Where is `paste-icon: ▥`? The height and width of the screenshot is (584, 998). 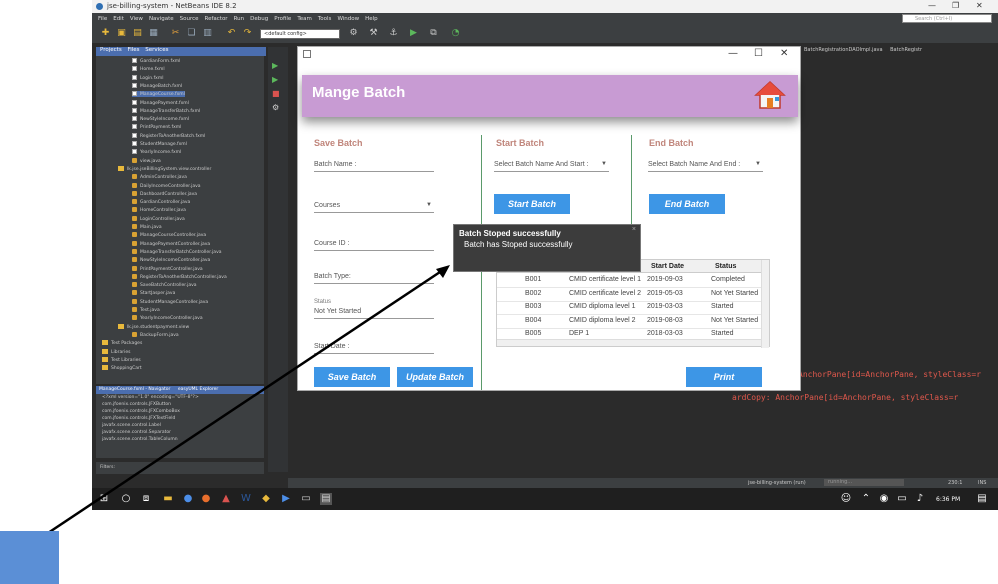 paste-icon: ▥ is located at coordinates (207, 33).